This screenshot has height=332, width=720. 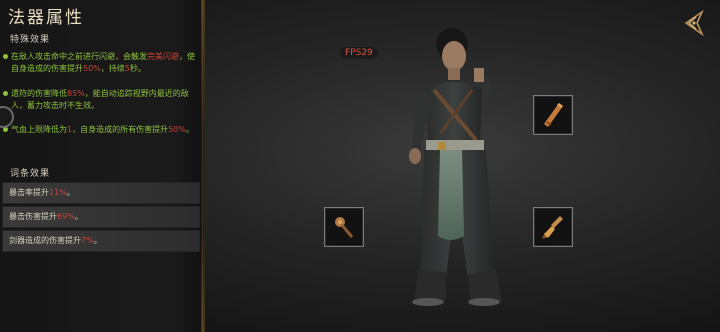 I want to click on equip-slot-left, so click(x=344, y=227).